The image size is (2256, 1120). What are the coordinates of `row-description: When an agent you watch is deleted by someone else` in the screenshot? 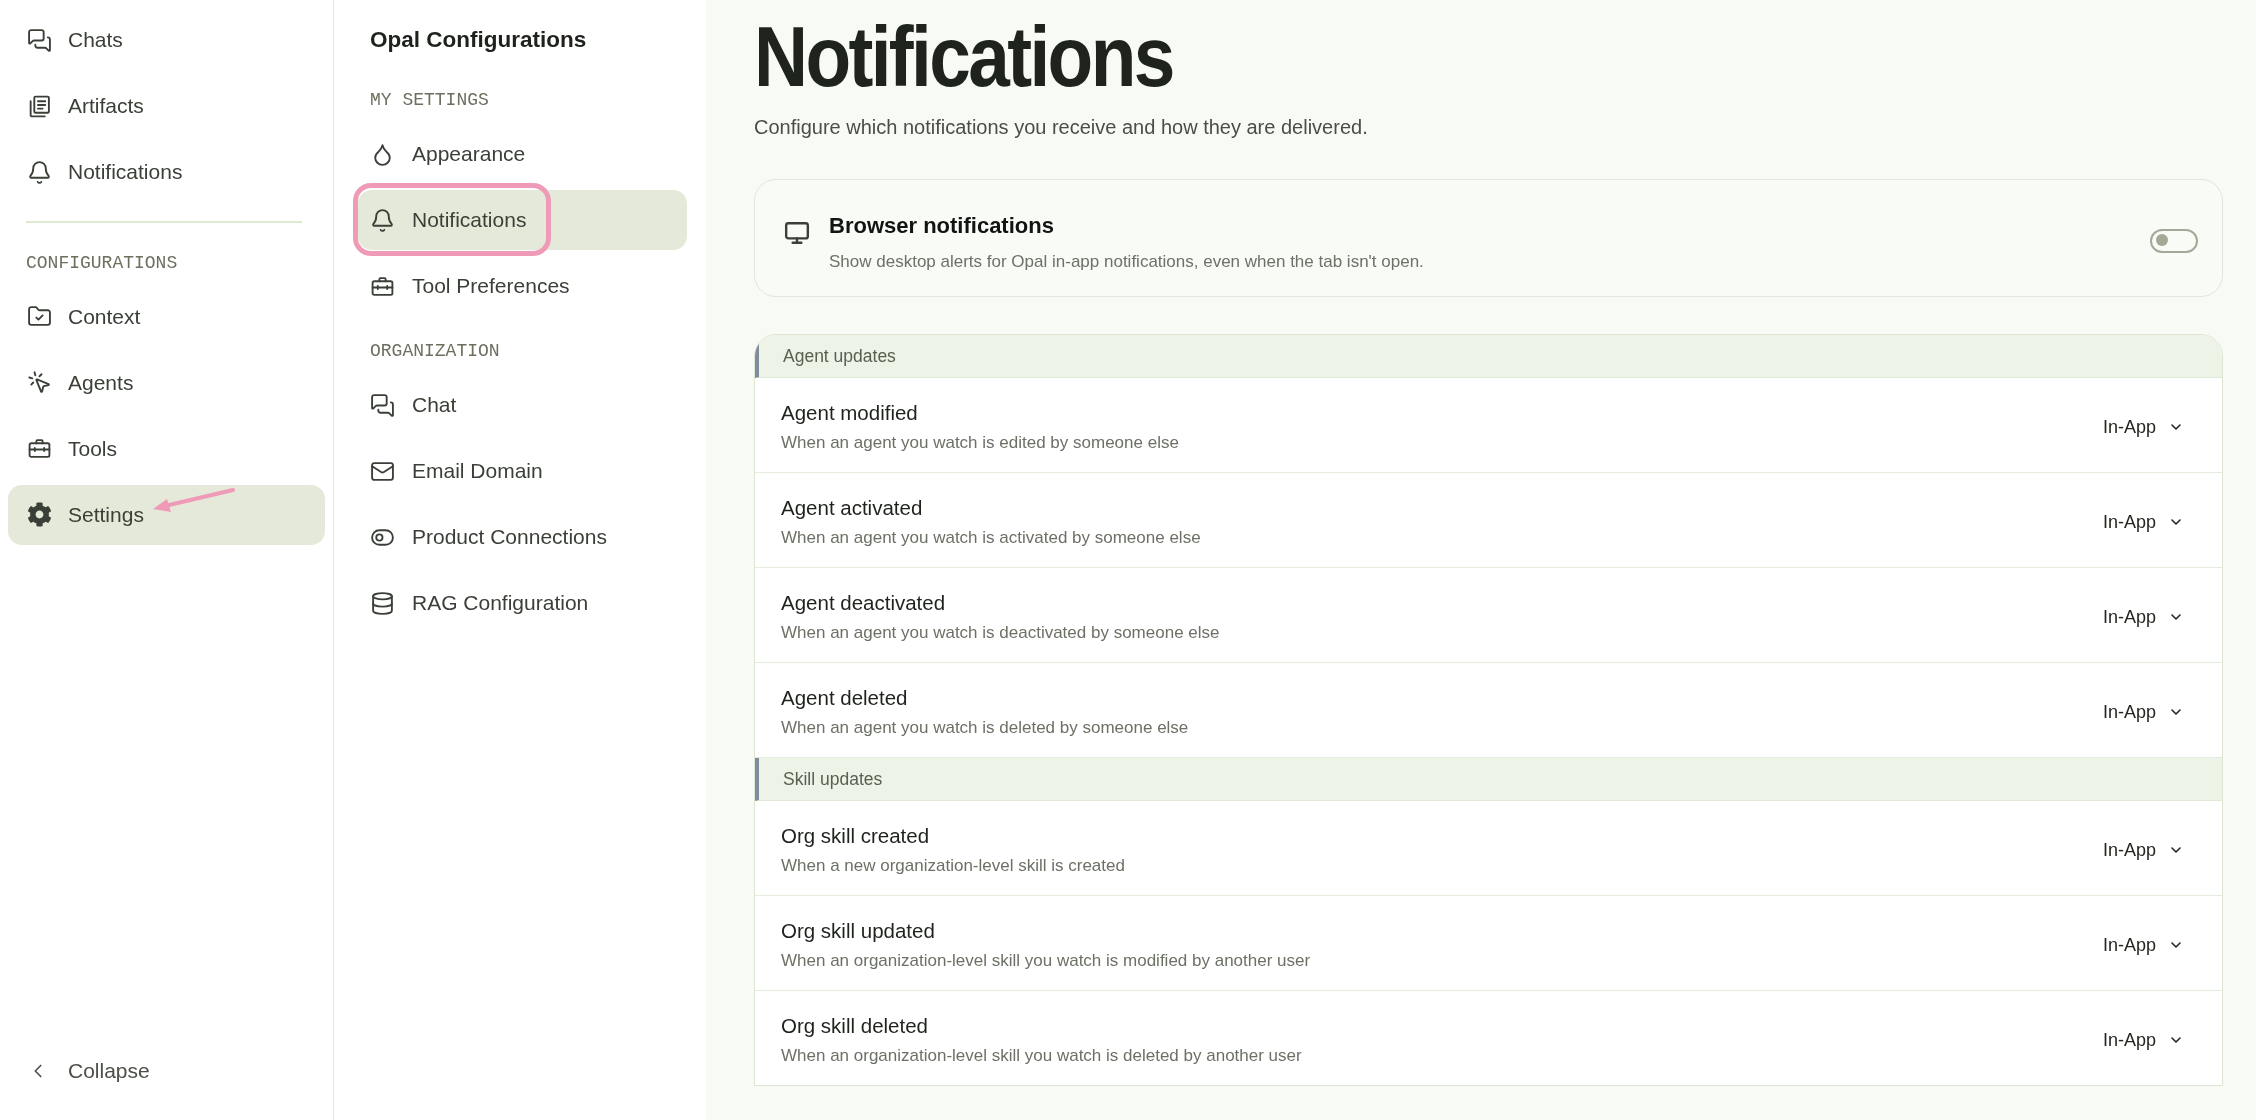 It's located at (985, 728).